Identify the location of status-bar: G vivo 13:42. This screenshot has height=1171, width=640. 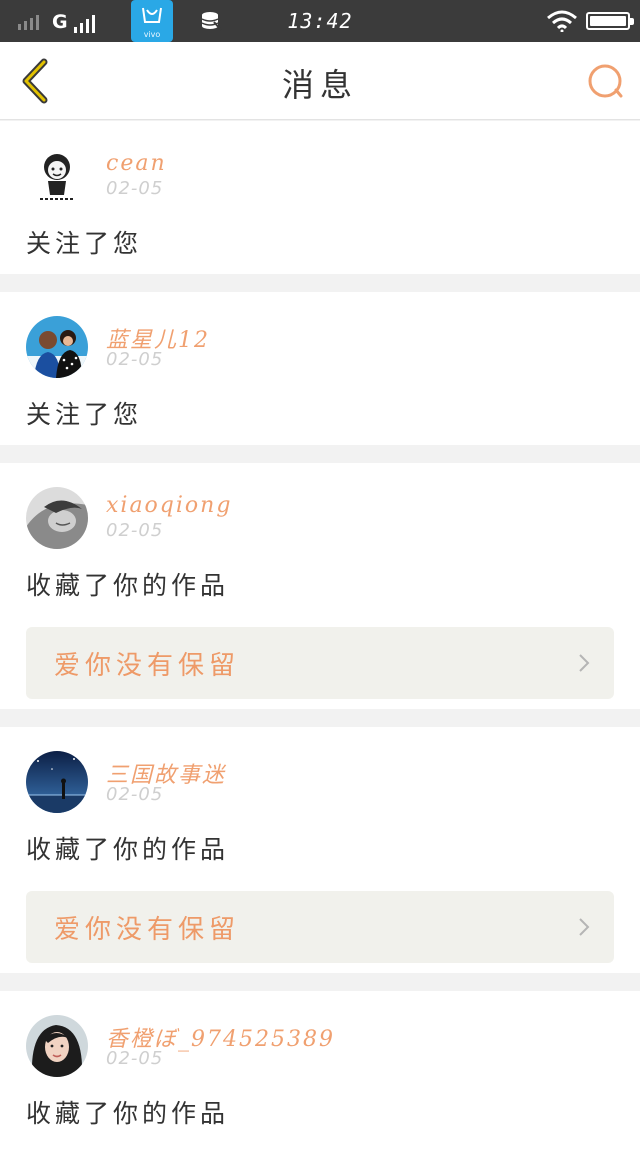
(320, 21).